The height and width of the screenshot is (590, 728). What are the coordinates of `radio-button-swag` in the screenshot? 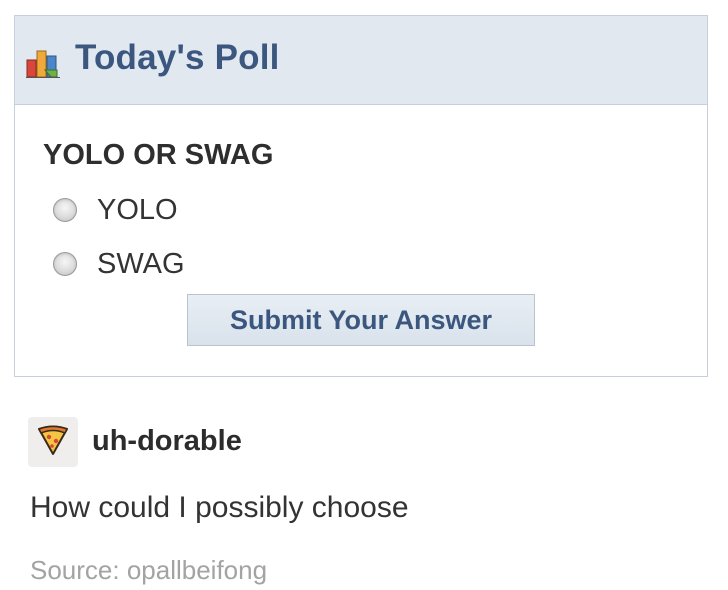 It's located at (65, 264).